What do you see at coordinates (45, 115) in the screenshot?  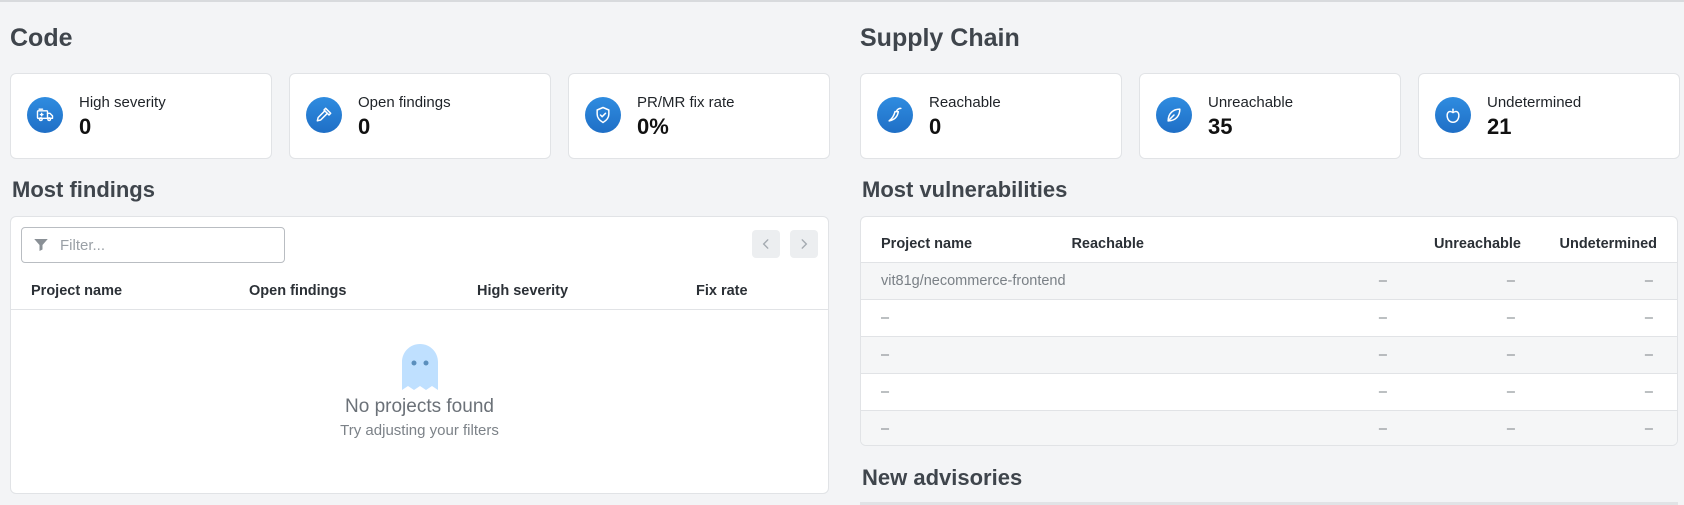 I see `ambulance-icon` at bounding box center [45, 115].